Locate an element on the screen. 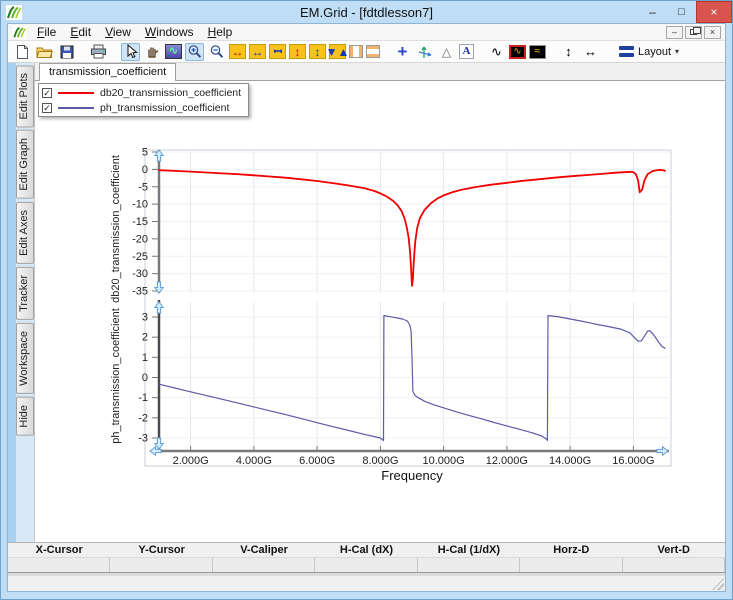 The image size is (733, 600). zoom-out-icon is located at coordinates (216, 52).